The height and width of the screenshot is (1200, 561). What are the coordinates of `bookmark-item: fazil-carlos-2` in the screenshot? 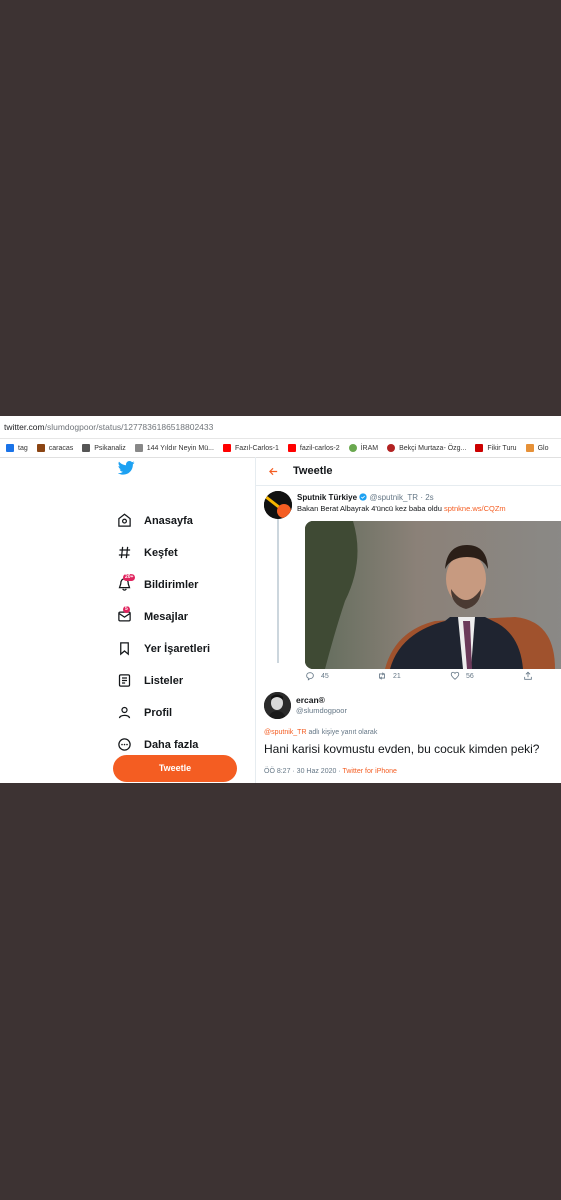 It's located at (313, 448).